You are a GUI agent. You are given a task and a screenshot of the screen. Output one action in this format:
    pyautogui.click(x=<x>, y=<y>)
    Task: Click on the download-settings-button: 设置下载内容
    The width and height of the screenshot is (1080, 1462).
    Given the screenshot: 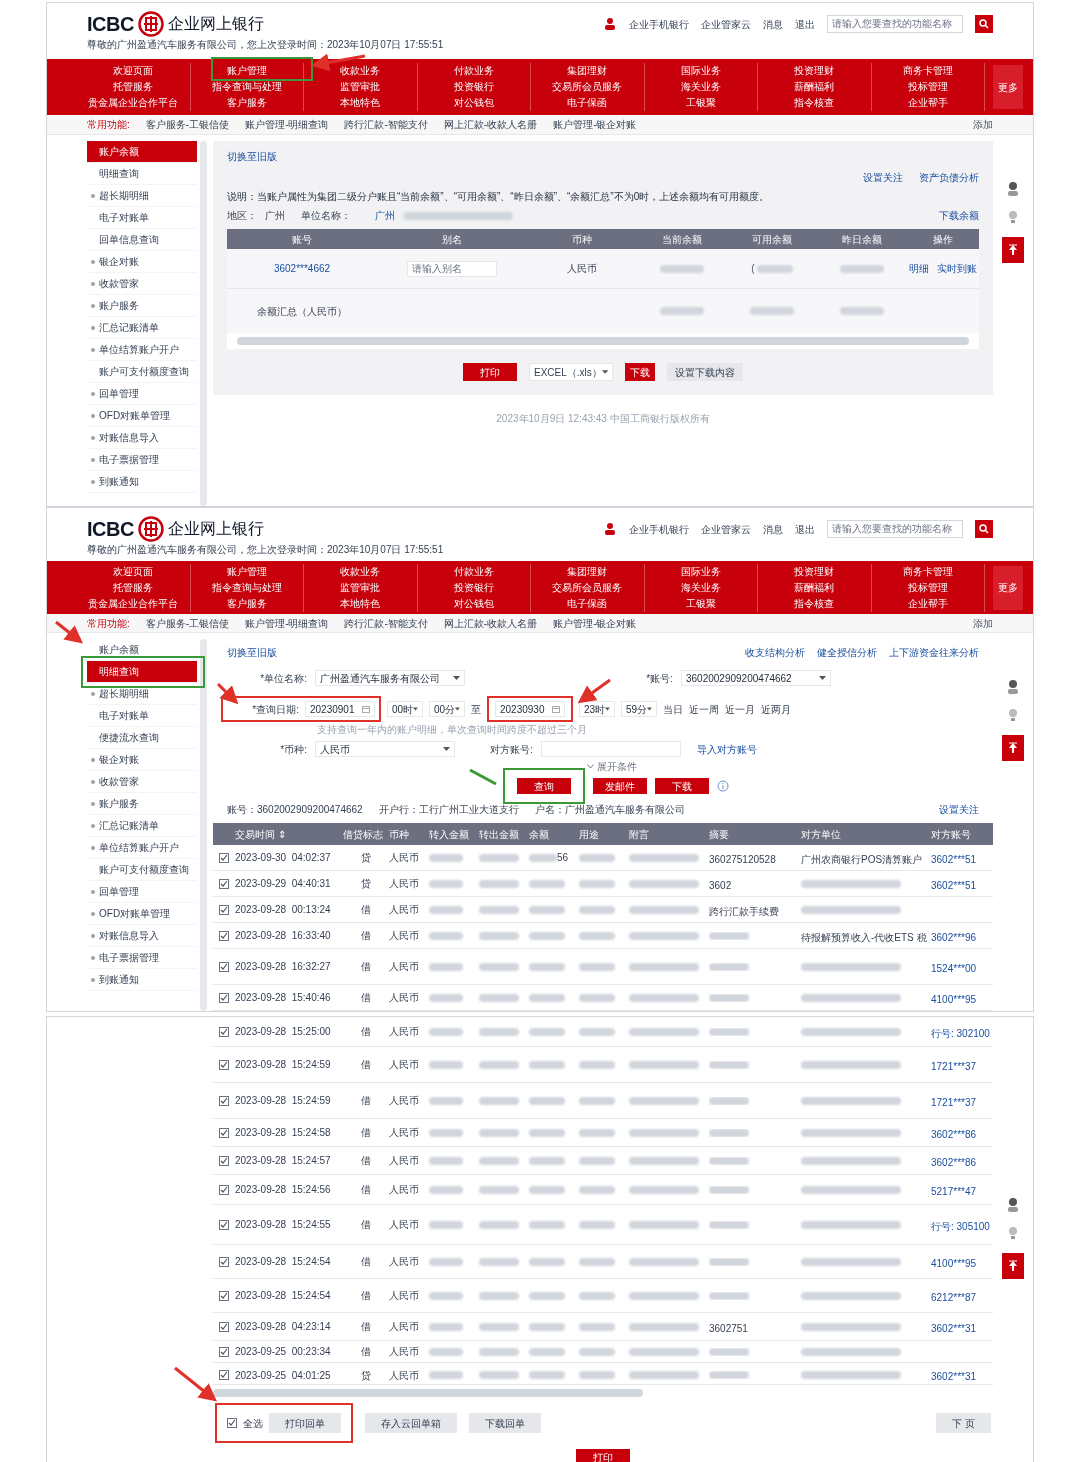 What is the action you would take?
    pyautogui.click(x=705, y=372)
    